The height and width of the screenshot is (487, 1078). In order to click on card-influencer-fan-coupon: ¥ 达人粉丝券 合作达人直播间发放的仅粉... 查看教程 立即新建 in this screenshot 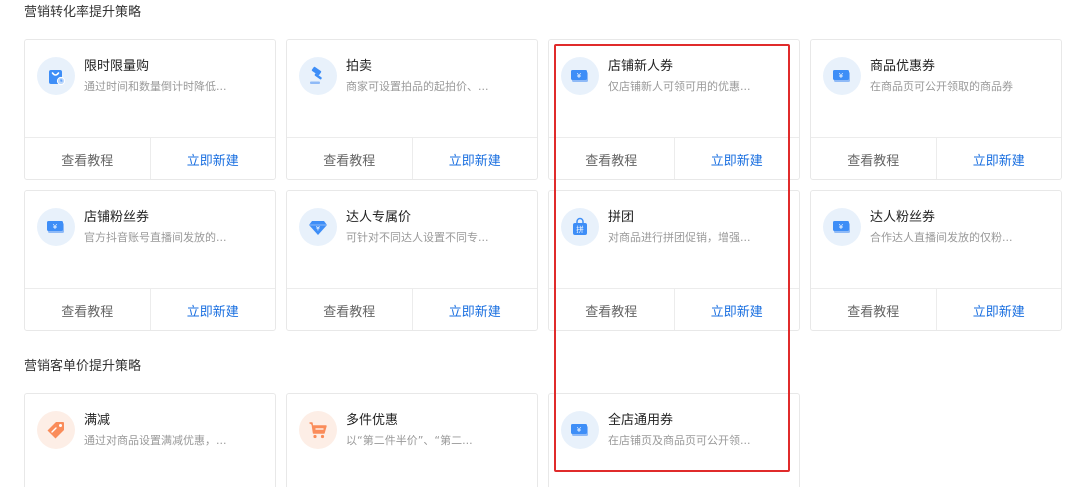, I will do `click(936, 260)`.